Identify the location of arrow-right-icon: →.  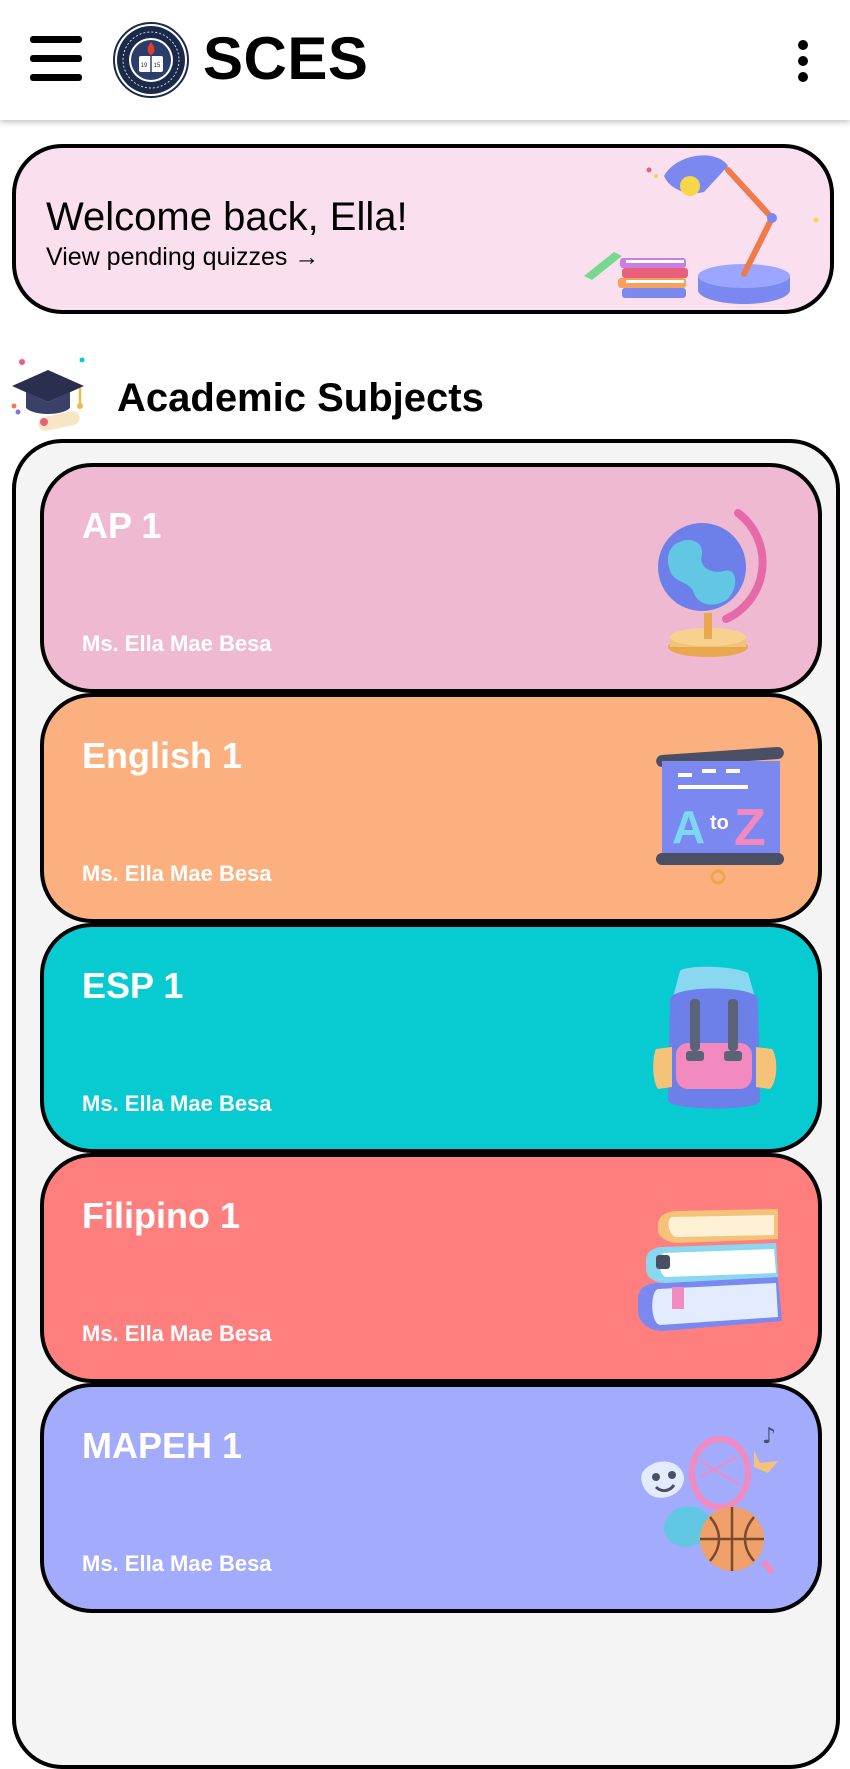
(307, 257).